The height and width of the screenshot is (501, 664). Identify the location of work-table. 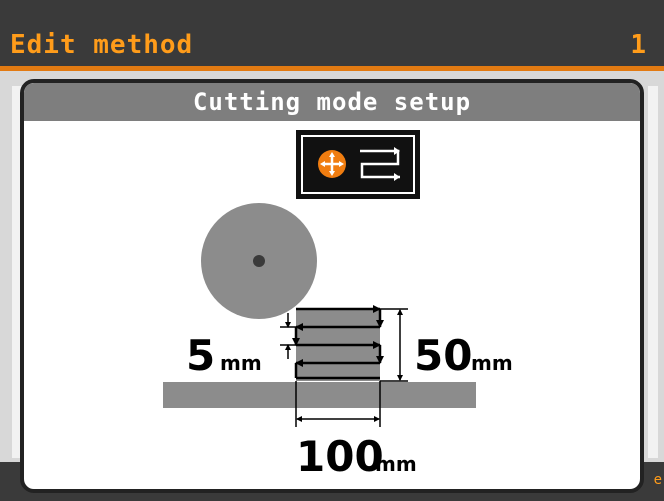
(319, 395).